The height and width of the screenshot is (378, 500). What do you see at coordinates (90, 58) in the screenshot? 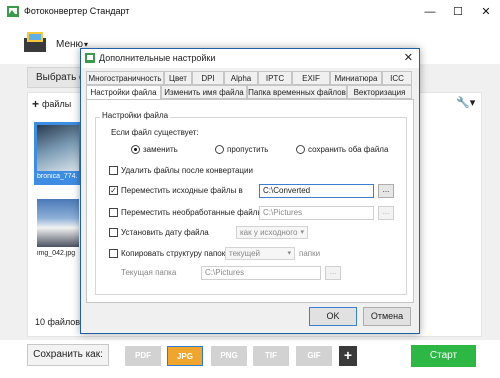
I see `dialog-app-icon` at bounding box center [90, 58].